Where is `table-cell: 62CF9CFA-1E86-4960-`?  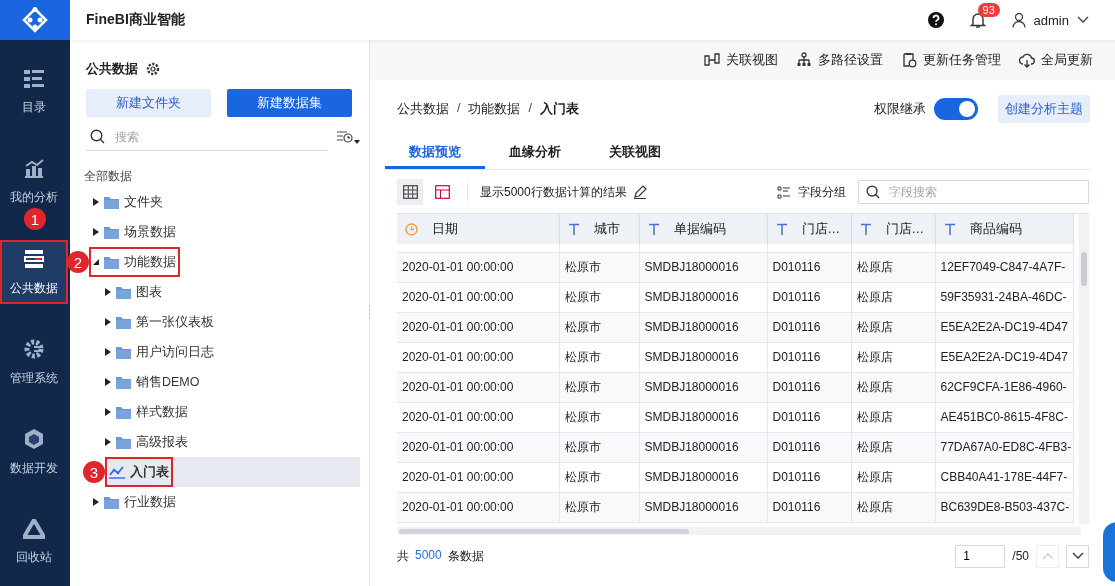
table-cell: 62CF9CFA-1E86-4960- is located at coordinates (1004, 387).